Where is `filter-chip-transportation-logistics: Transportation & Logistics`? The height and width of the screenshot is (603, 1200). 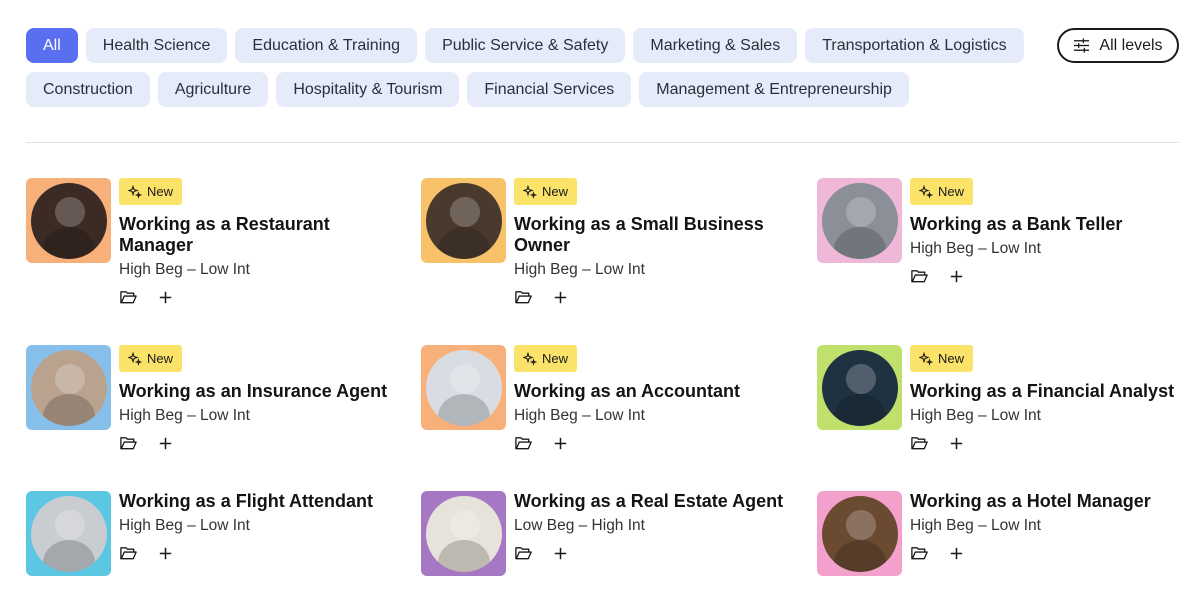
filter-chip-transportation-logistics: Transportation & Logistics is located at coordinates (914, 45).